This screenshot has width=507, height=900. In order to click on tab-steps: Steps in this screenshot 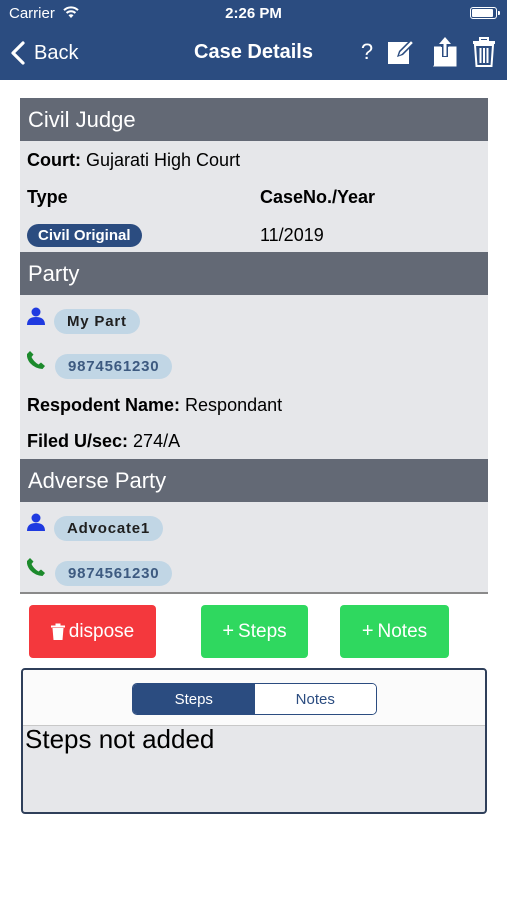, I will do `click(194, 699)`.